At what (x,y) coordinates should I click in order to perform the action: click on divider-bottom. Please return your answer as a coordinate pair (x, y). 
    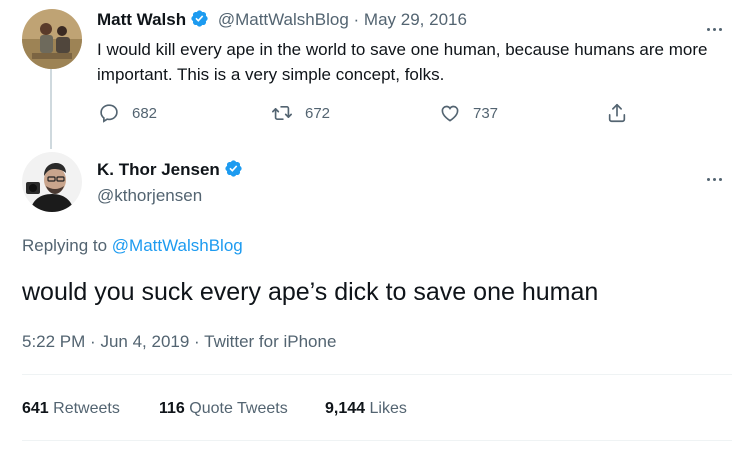
    Looking at the image, I should click on (377, 440).